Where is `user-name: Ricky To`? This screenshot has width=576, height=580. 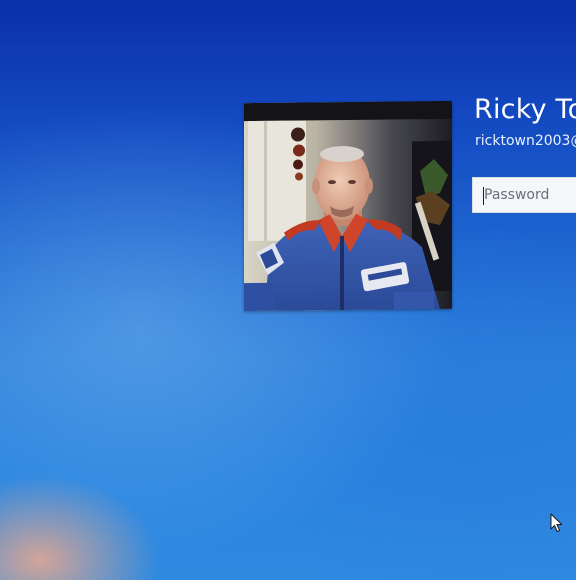
user-name: Ricky To is located at coordinates (525, 109).